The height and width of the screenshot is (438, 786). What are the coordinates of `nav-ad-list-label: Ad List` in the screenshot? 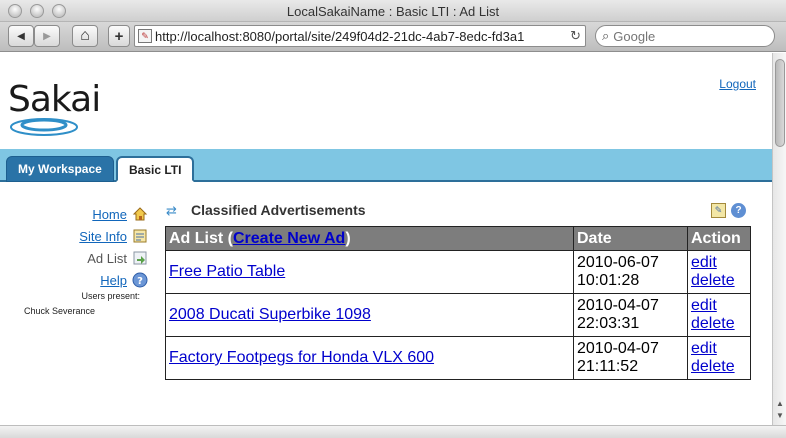 It's located at (107, 258).